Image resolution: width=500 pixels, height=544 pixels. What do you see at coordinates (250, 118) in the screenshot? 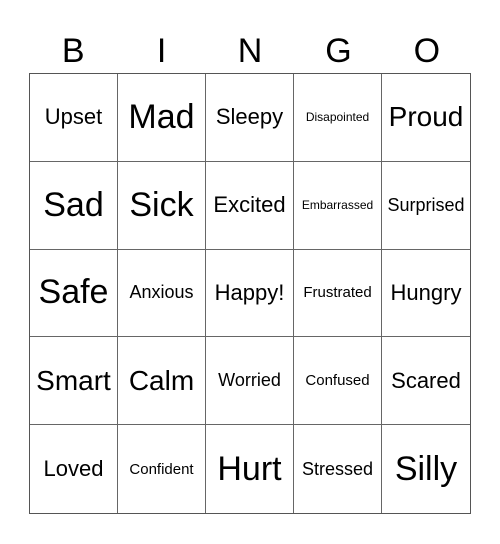
I see `bingo-cell: Sleepy` at bounding box center [250, 118].